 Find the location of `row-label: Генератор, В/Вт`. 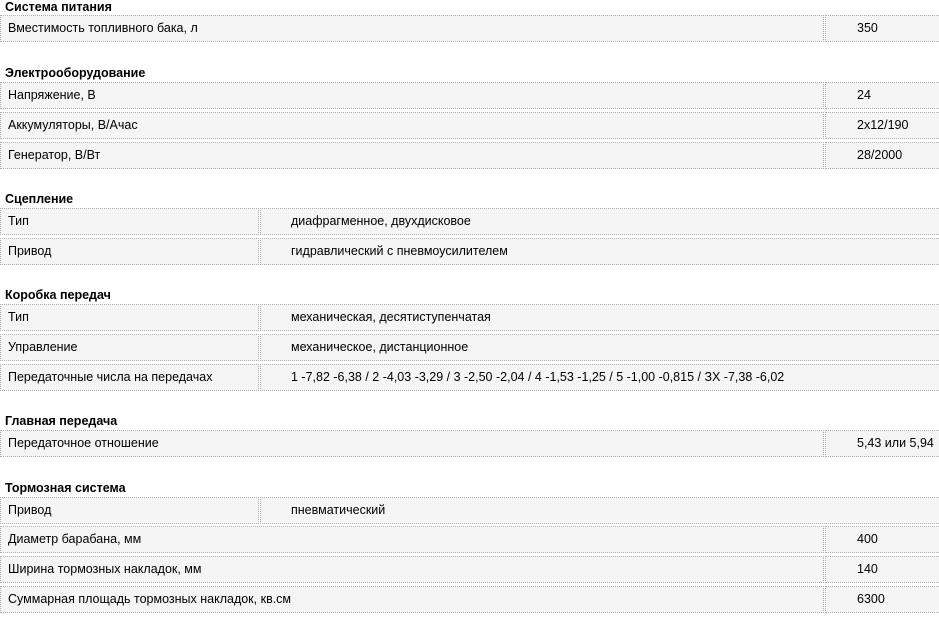

row-label: Генератор, В/Вт is located at coordinates (412, 155).